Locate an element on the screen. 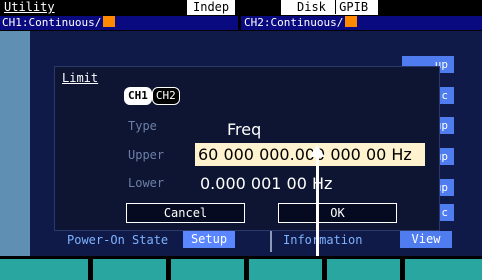 The height and width of the screenshot is (280, 482). upper-label: Upper is located at coordinates (146, 155).